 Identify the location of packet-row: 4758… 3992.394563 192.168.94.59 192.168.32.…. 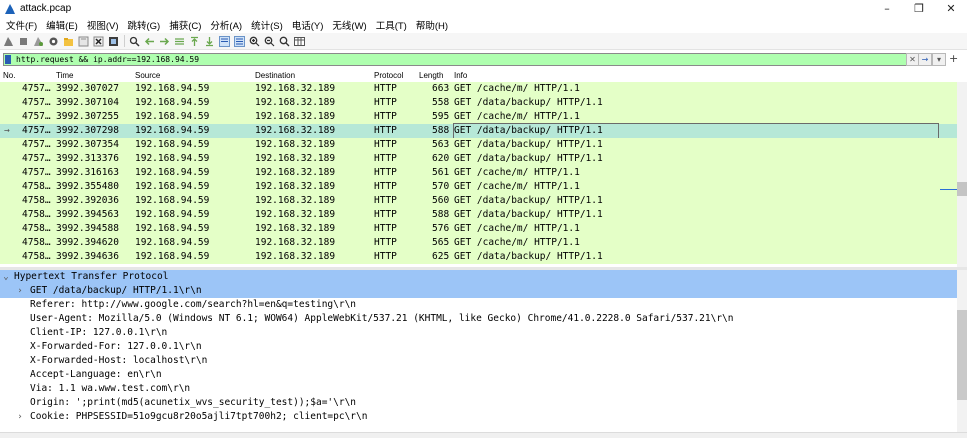
(478, 215).